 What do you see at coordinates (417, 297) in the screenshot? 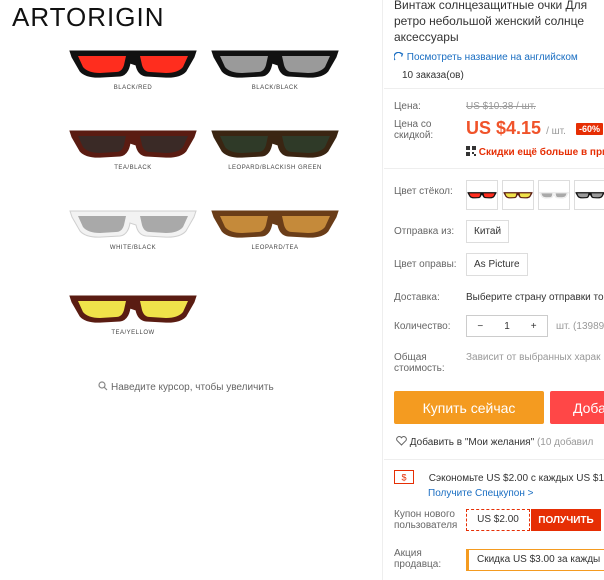
I see `delivery-label: Доставка:` at bounding box center [417, 297].